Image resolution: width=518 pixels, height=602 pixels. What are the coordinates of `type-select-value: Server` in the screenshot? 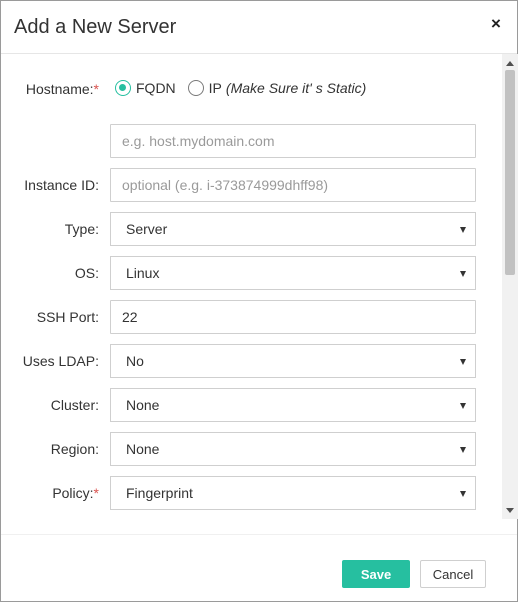 It's located at (147, 229).